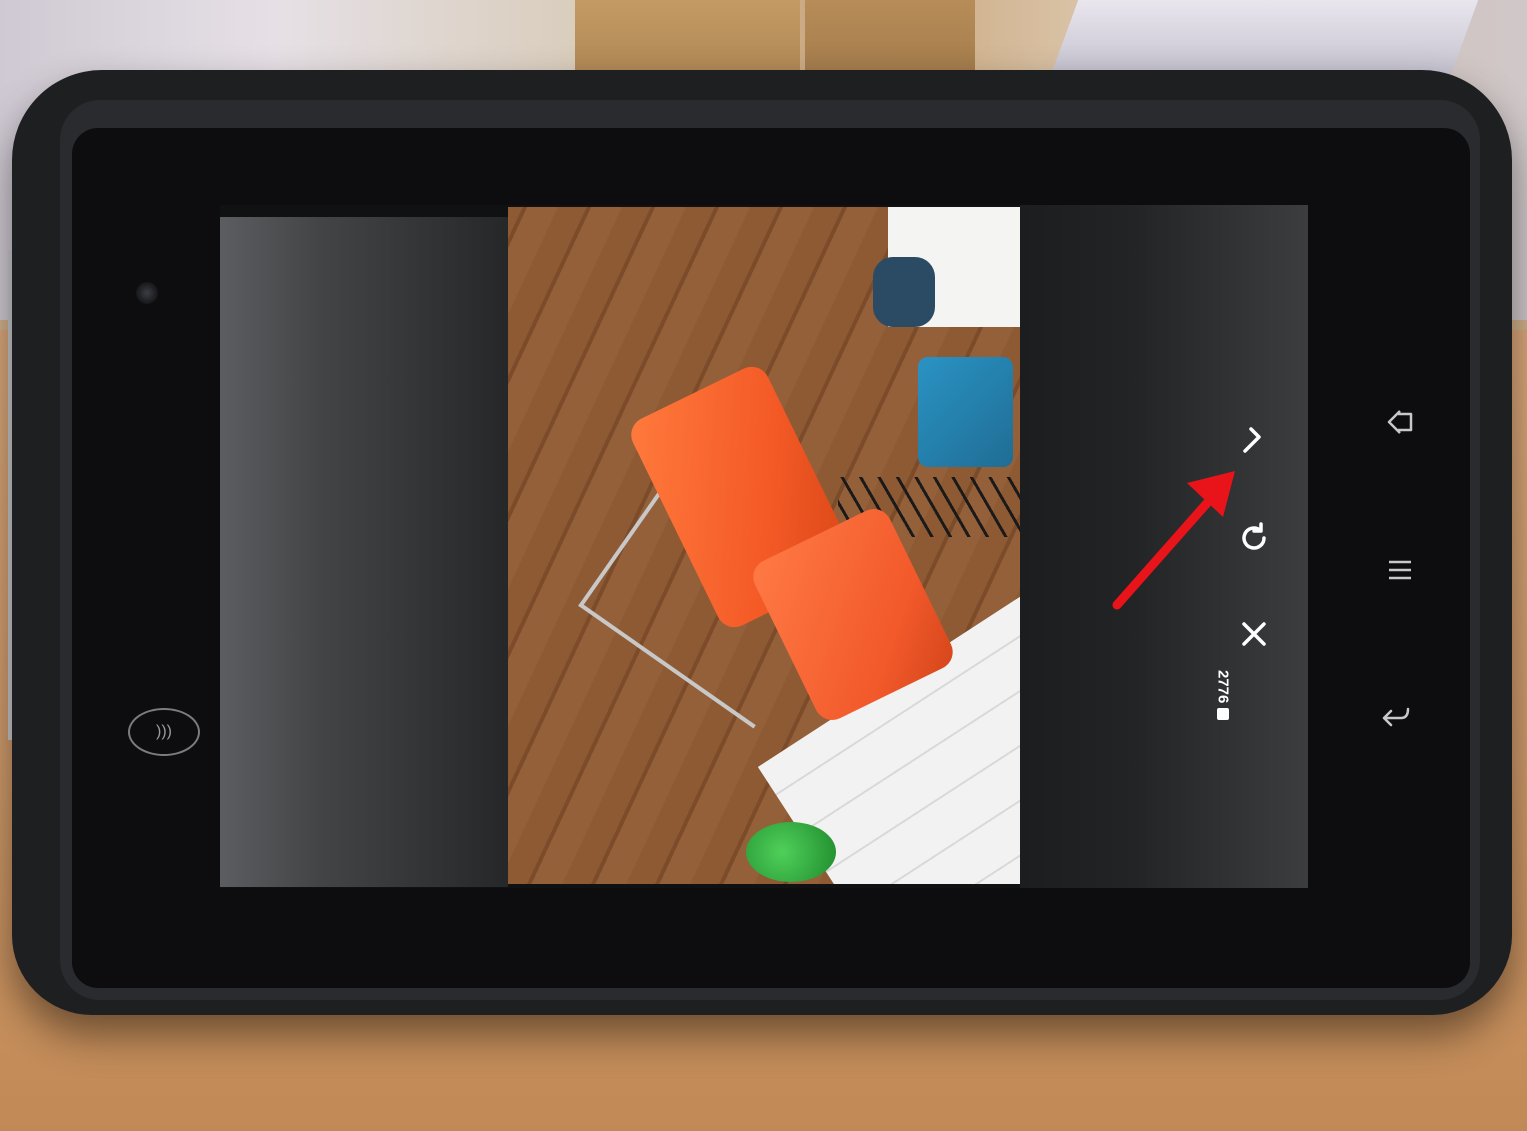 This screenshot has height=1131, width=1527. I want to click on home-button, so click(1400, 422).